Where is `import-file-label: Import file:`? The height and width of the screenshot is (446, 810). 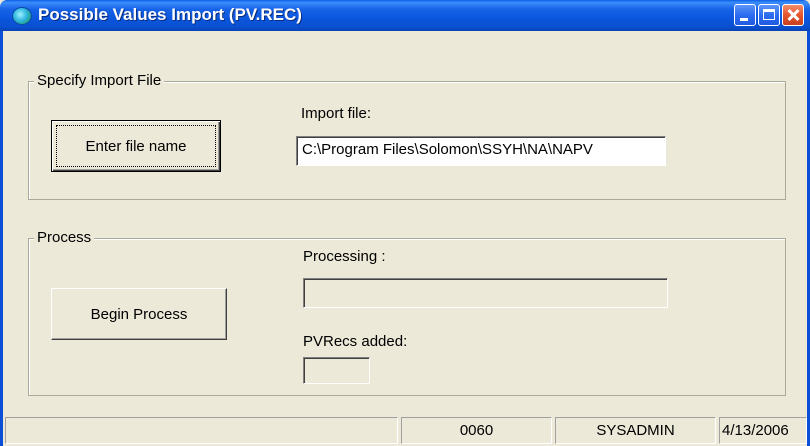 import-file-label: Import file: is located at coordinates (336, 113).